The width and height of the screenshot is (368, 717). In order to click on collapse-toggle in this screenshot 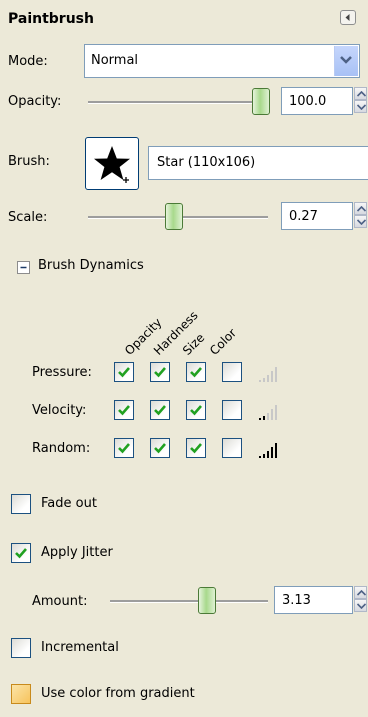, I will do `click(23, 267)`.